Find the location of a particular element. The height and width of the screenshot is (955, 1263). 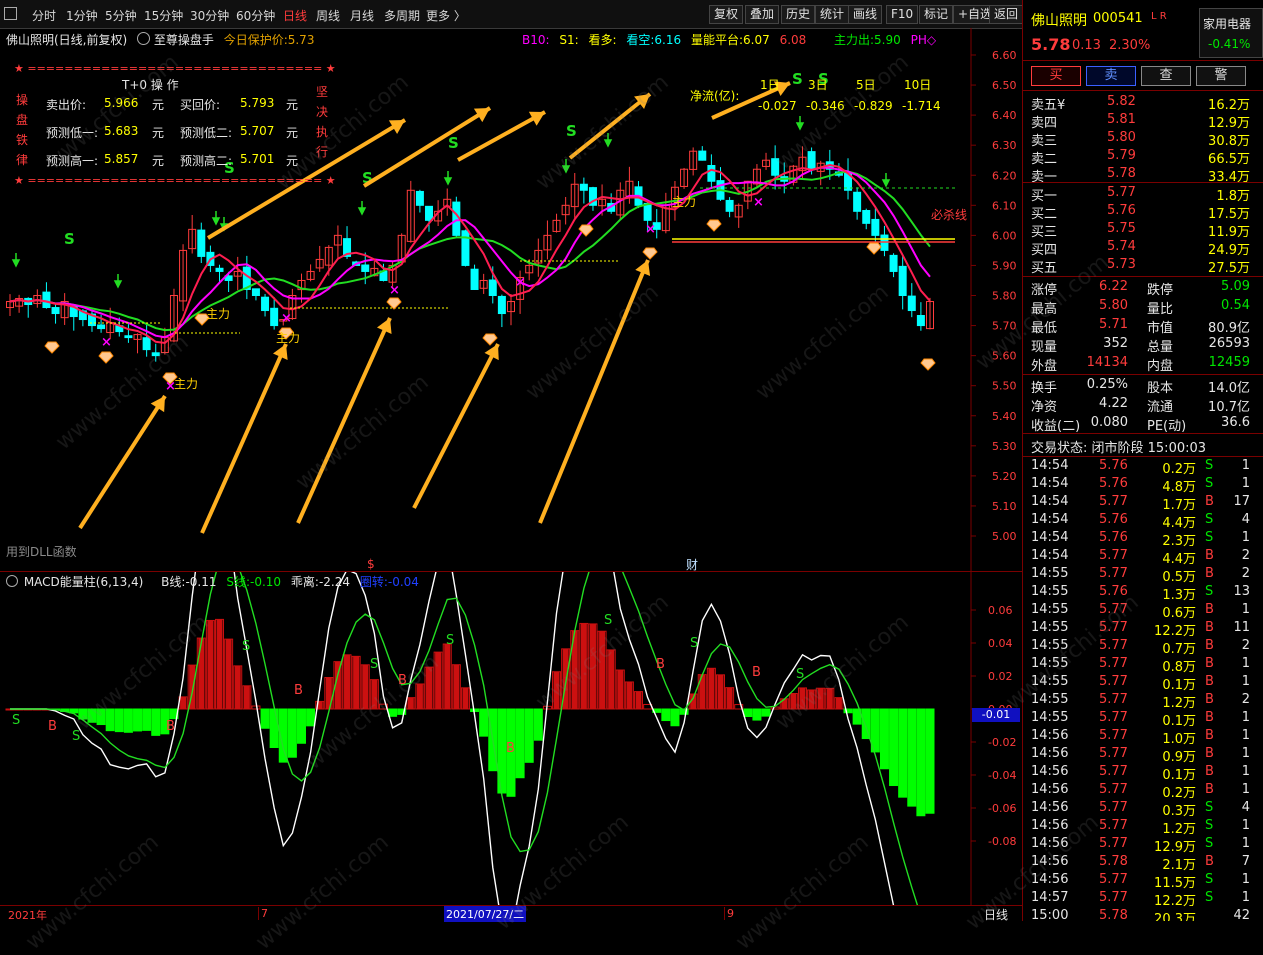

period-tab-7: 周线 is located at coordinates (328, 15).